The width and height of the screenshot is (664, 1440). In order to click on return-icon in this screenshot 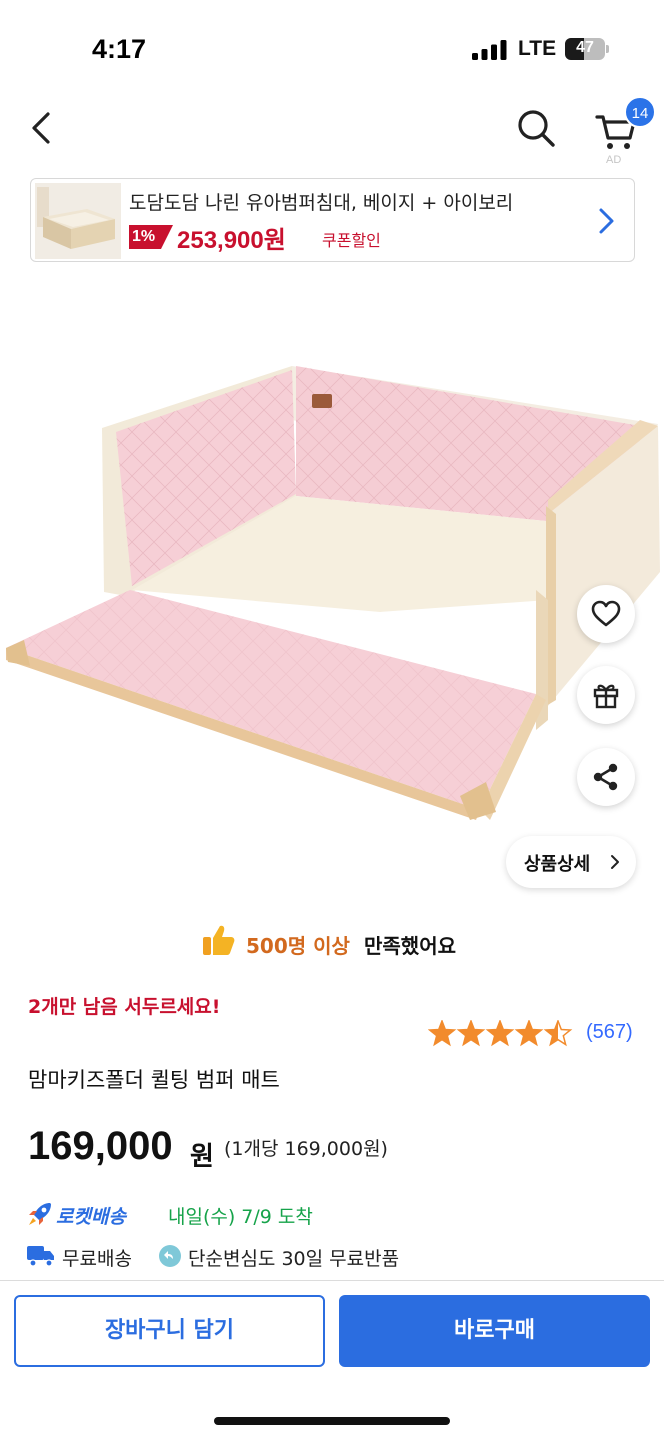, I will do `click(170, 1256)`.